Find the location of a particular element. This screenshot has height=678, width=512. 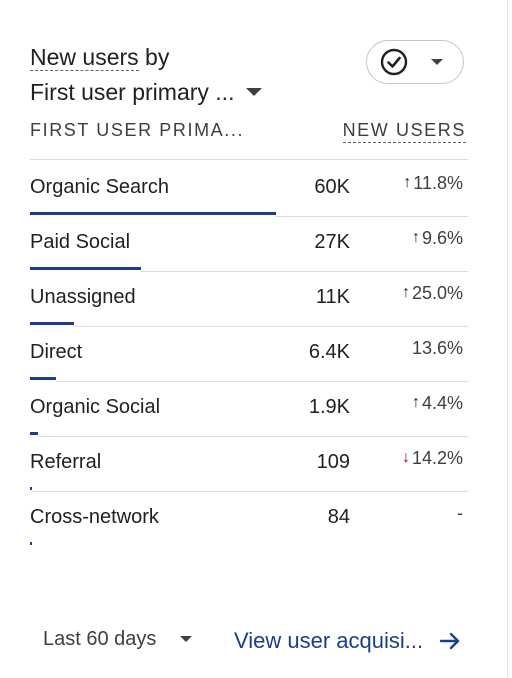

row-change-value: 25.0% is located at coordinates (437, 293).